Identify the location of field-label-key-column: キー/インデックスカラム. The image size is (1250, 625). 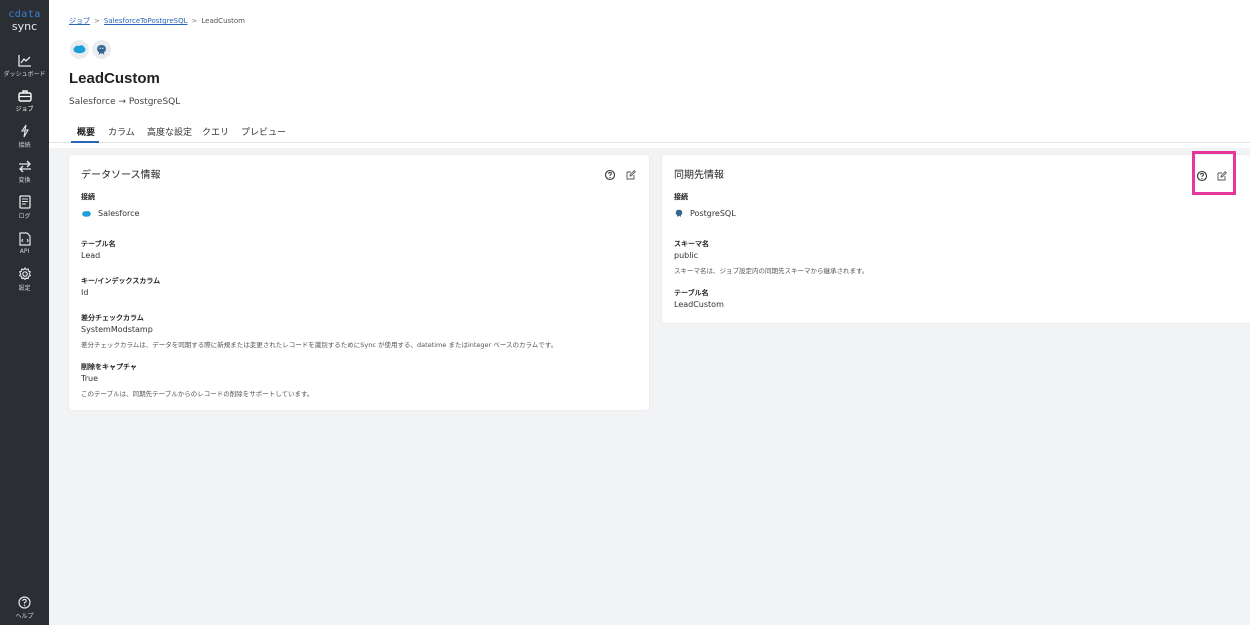
(121, 281).